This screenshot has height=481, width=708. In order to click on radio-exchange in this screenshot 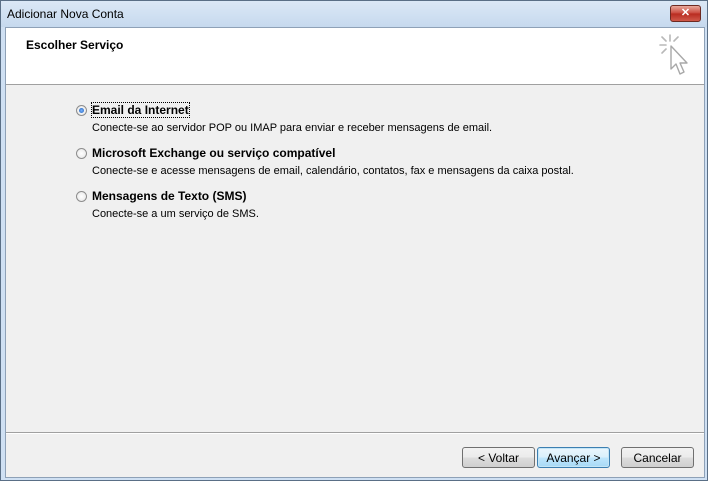, I will do `click(81, 153)`.